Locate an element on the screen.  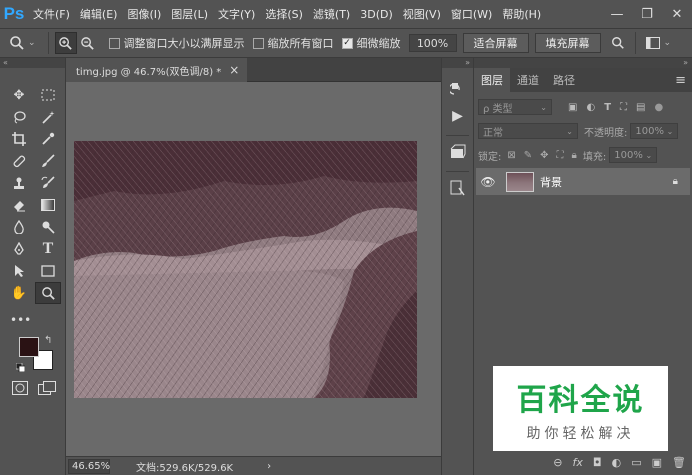
zoom-tool-preset-icon is located at coordinates (17, 43).